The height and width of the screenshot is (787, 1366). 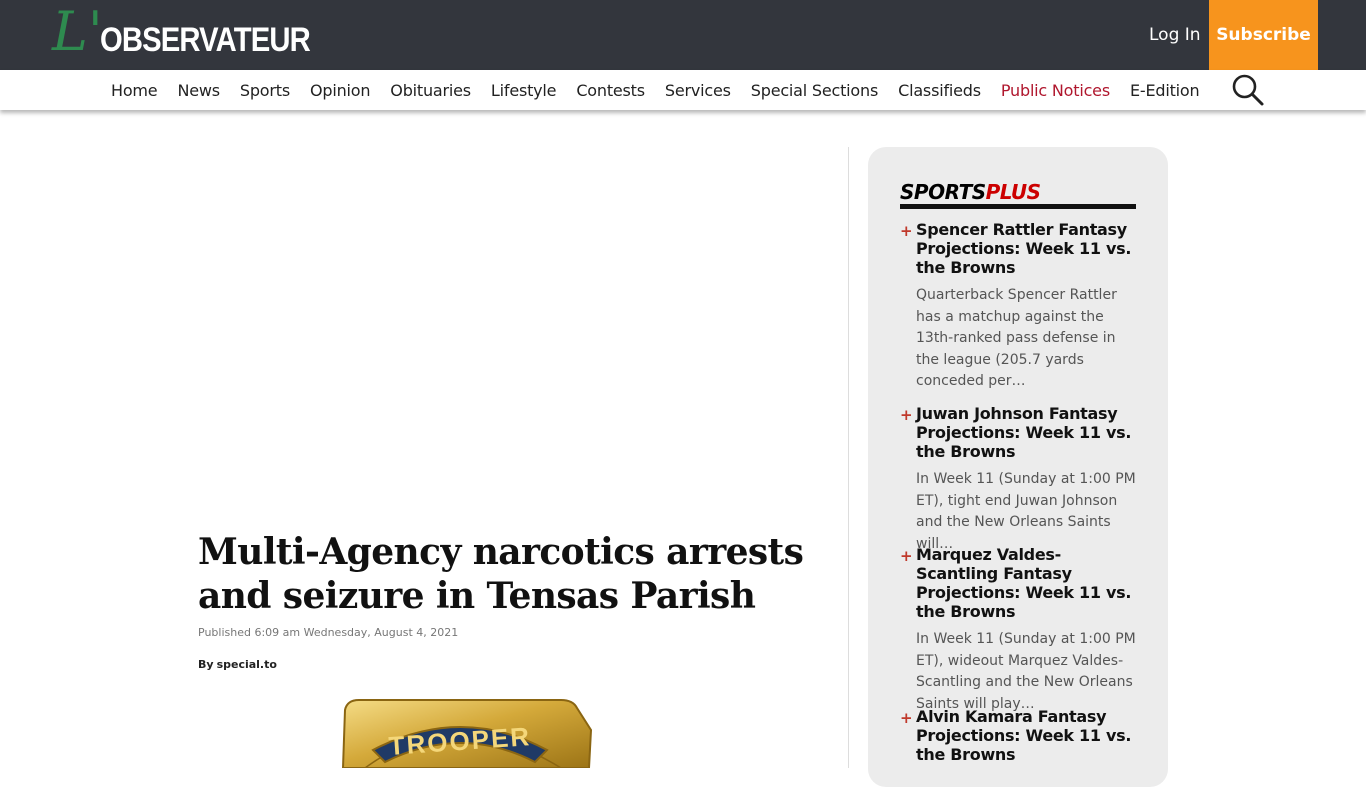 What do you see at coordinates (683, 35) in the screenshot?
I see `site-header: L' OBSERVATEUR Log In Subscribe` at bounding box center [683, 35].